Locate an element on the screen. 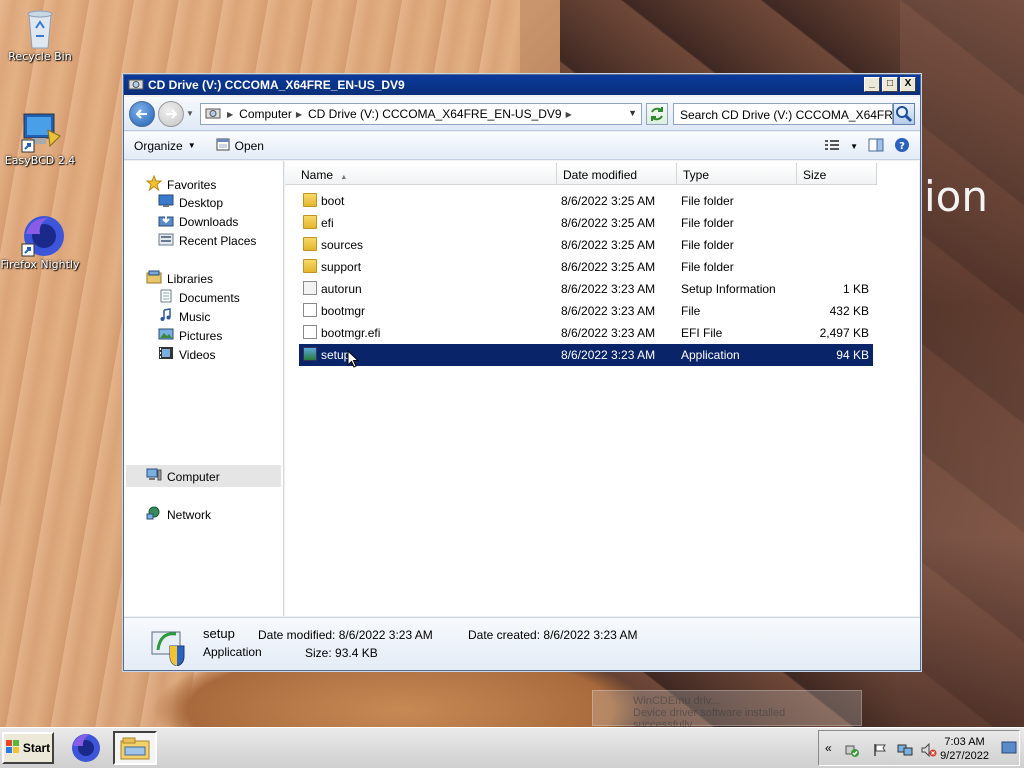 This screenshot has width=1024, height=768. column-header-name: Name ▲ is located at coordinates (421, 174).